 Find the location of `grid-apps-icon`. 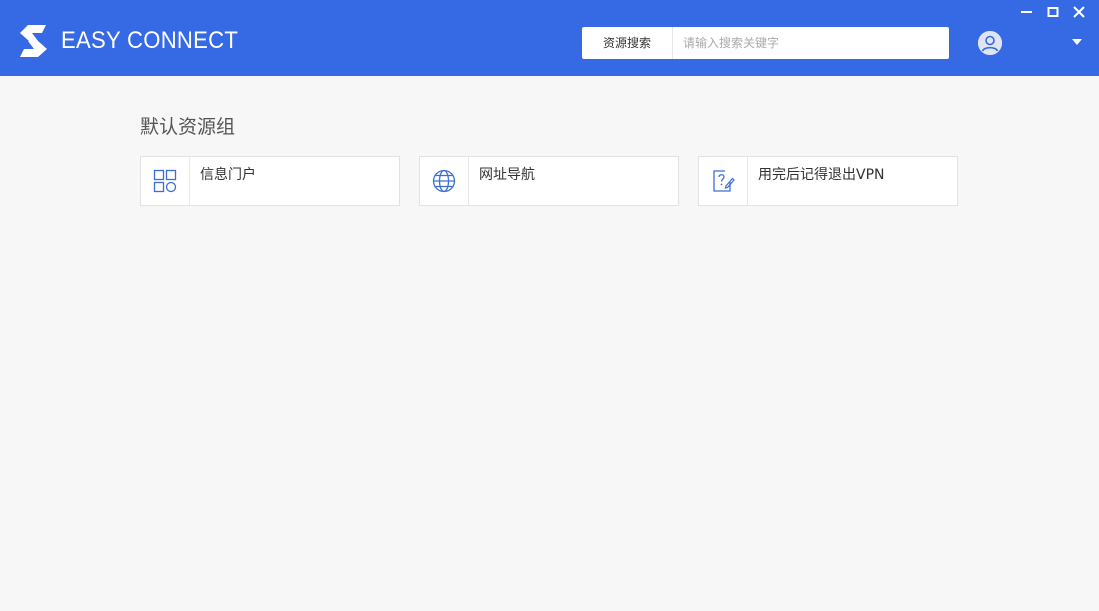

grid-apps-icon is located at coordinates (165, 181).